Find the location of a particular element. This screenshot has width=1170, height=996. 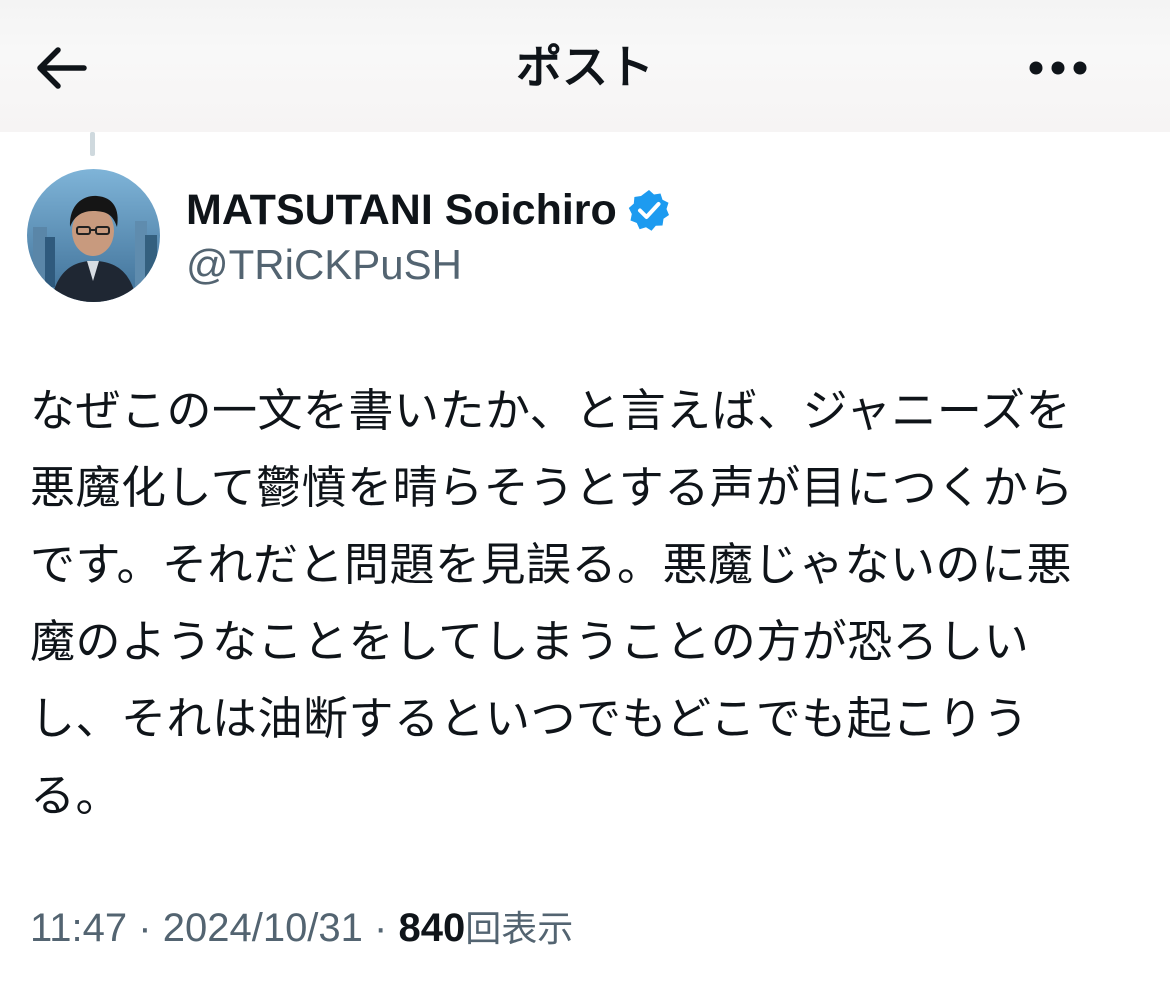

more-options-button is located at coordinates (1058, 68).